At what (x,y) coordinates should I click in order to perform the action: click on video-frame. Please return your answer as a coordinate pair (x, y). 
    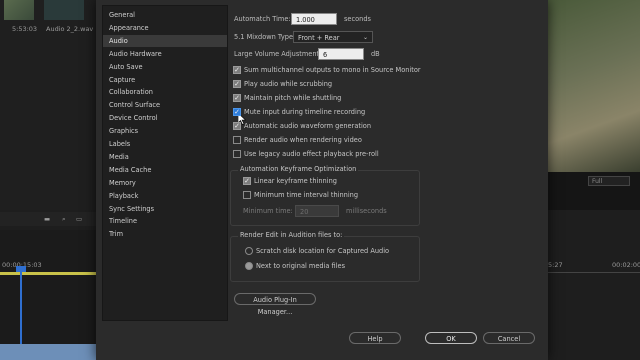
    Looking at the image, I should click on (594, 86).